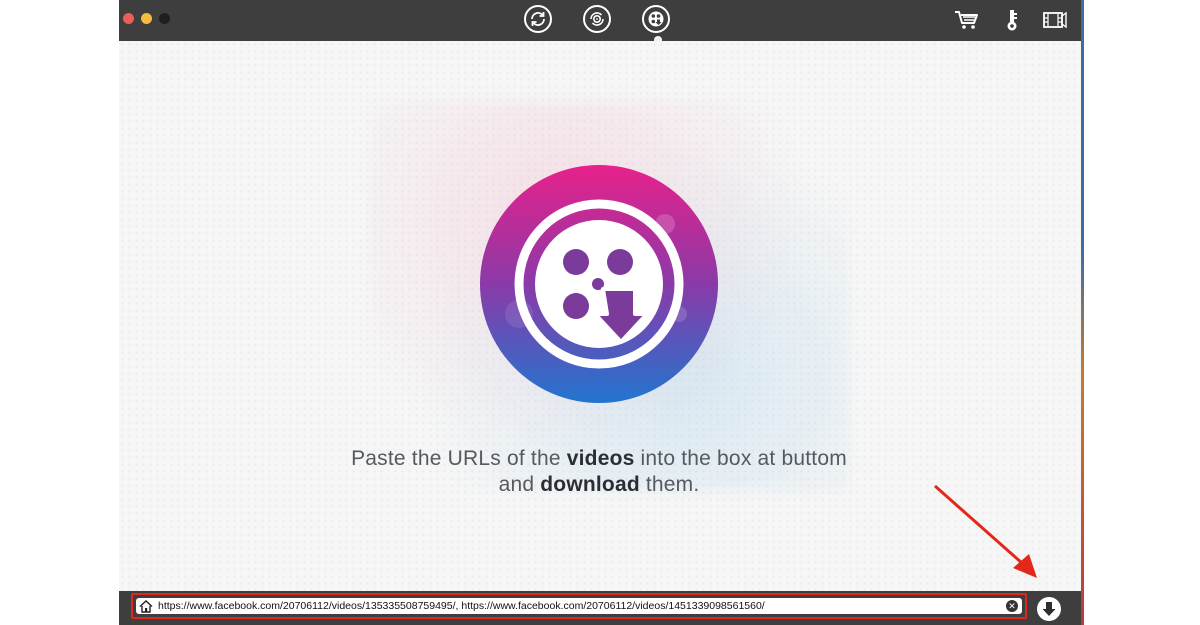 The image size is (1200, 625). I want to click on title-bar, so click(600, 20).